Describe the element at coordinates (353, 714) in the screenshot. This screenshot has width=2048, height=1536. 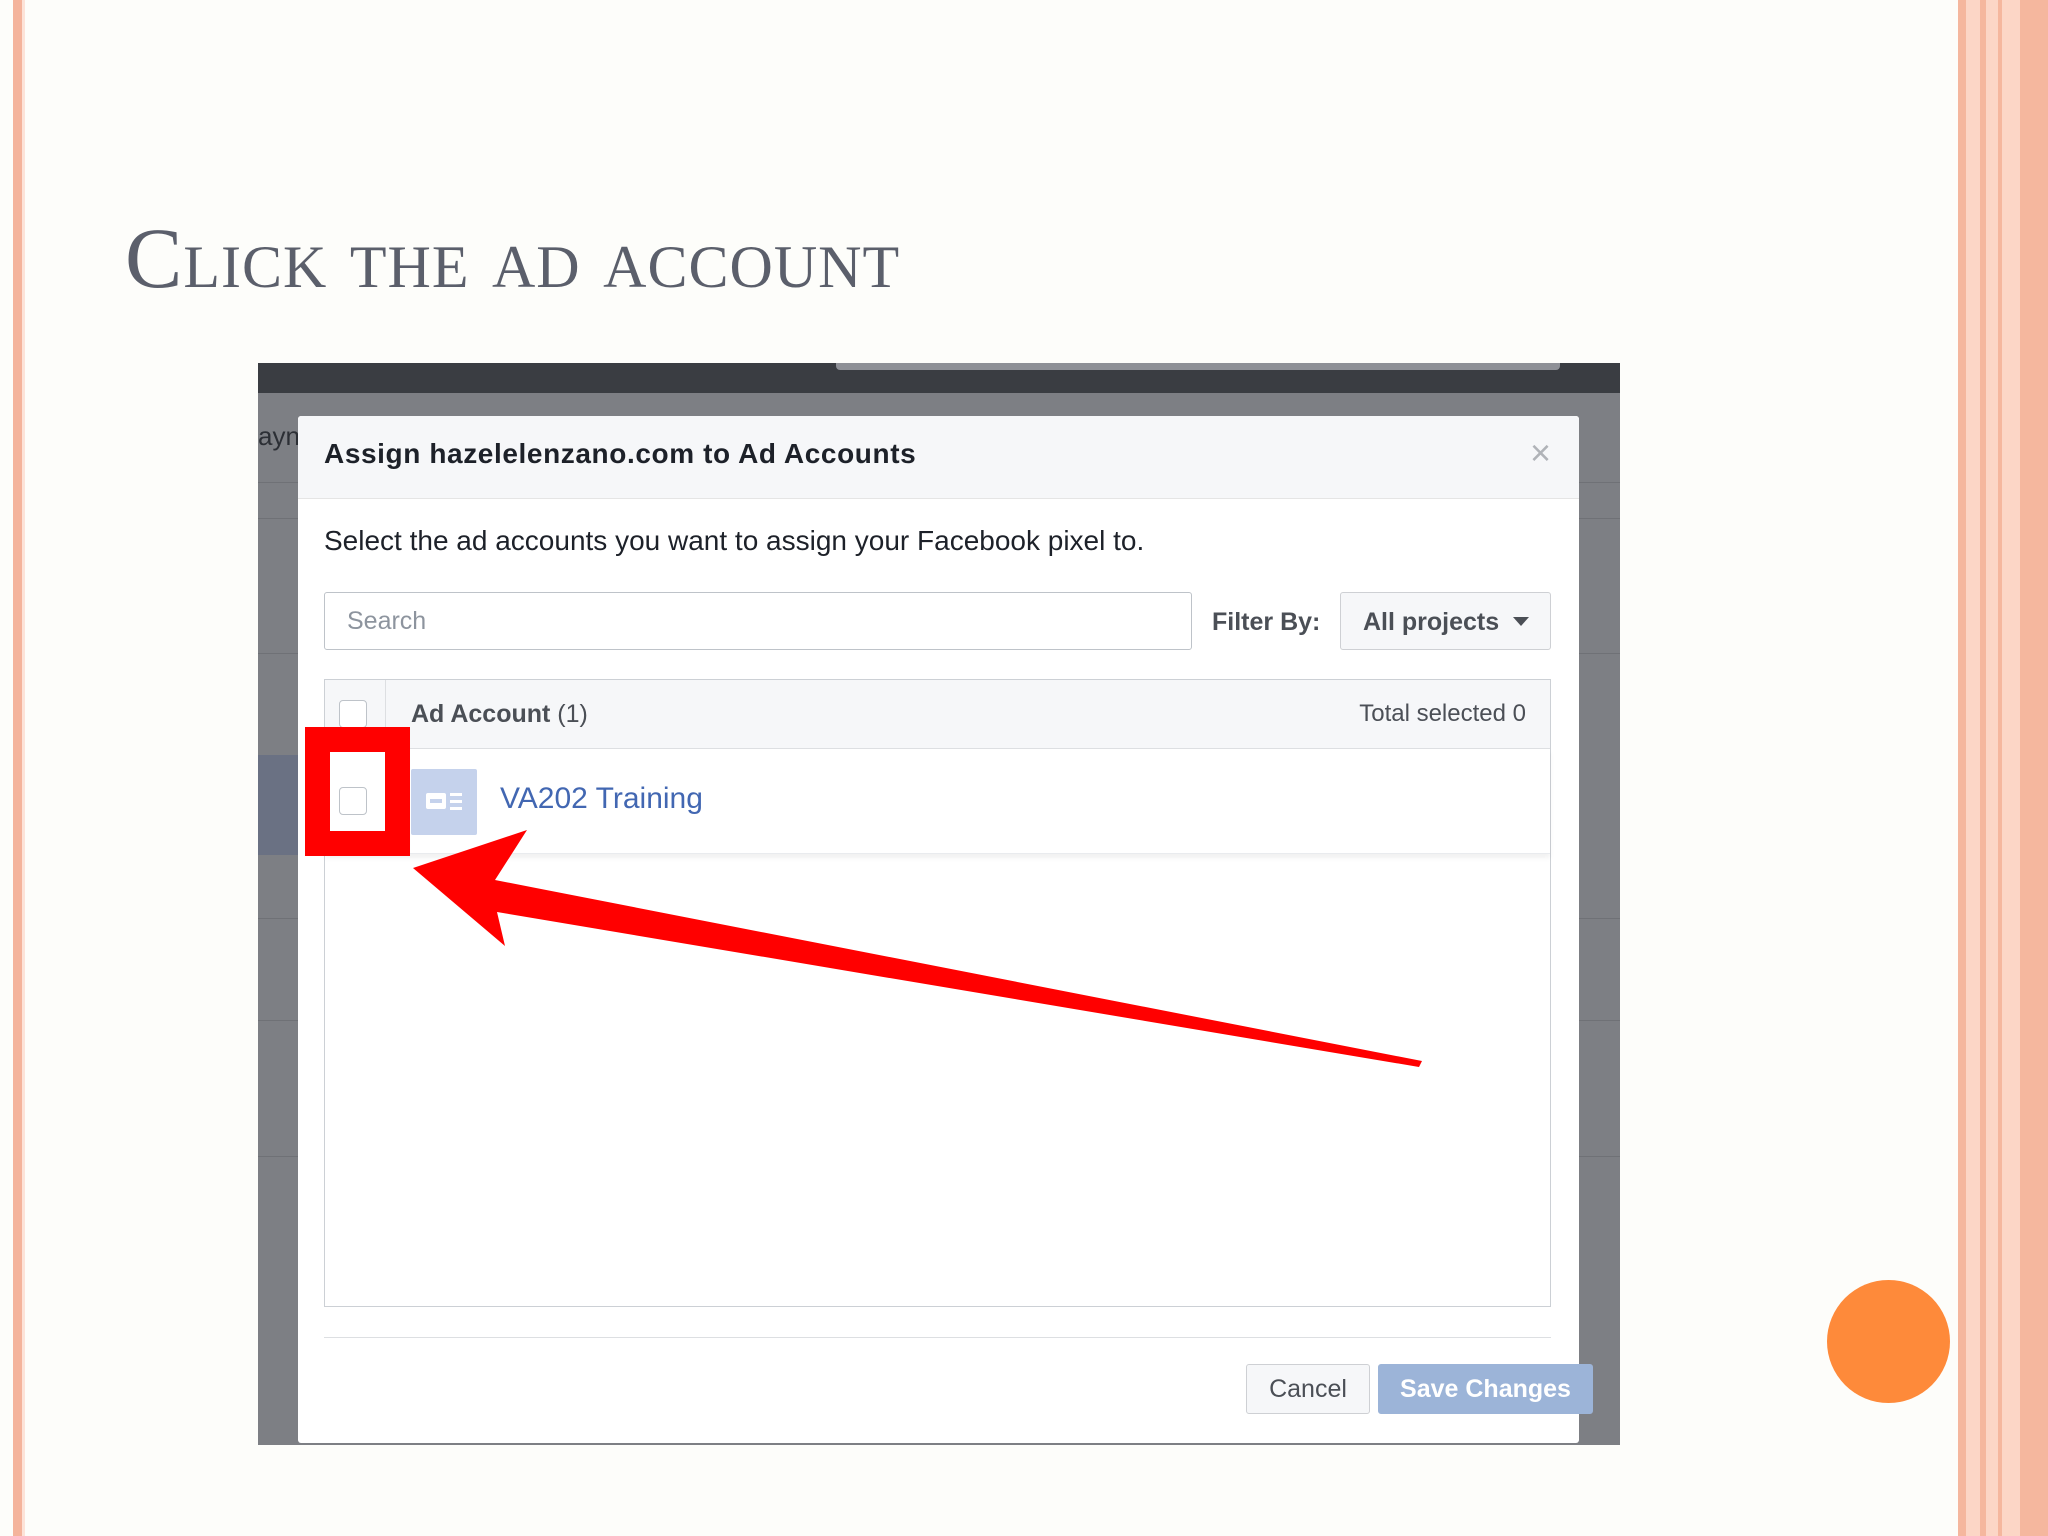
I see `select-all-checkbox` at that location.